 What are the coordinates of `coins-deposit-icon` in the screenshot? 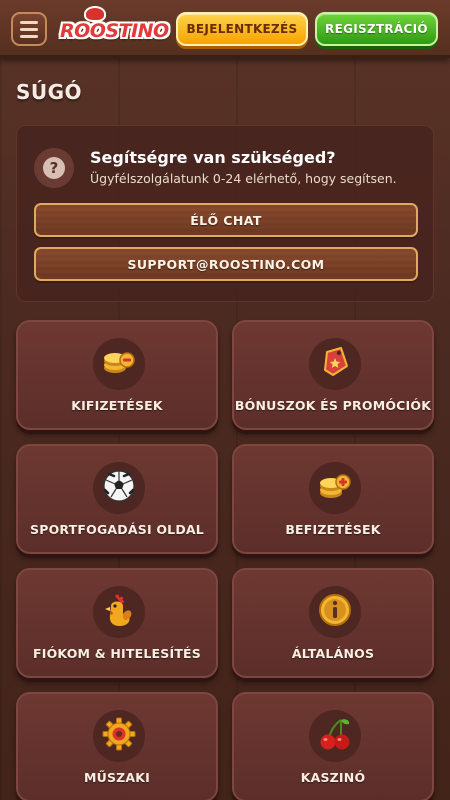 It's located at (335, 486).